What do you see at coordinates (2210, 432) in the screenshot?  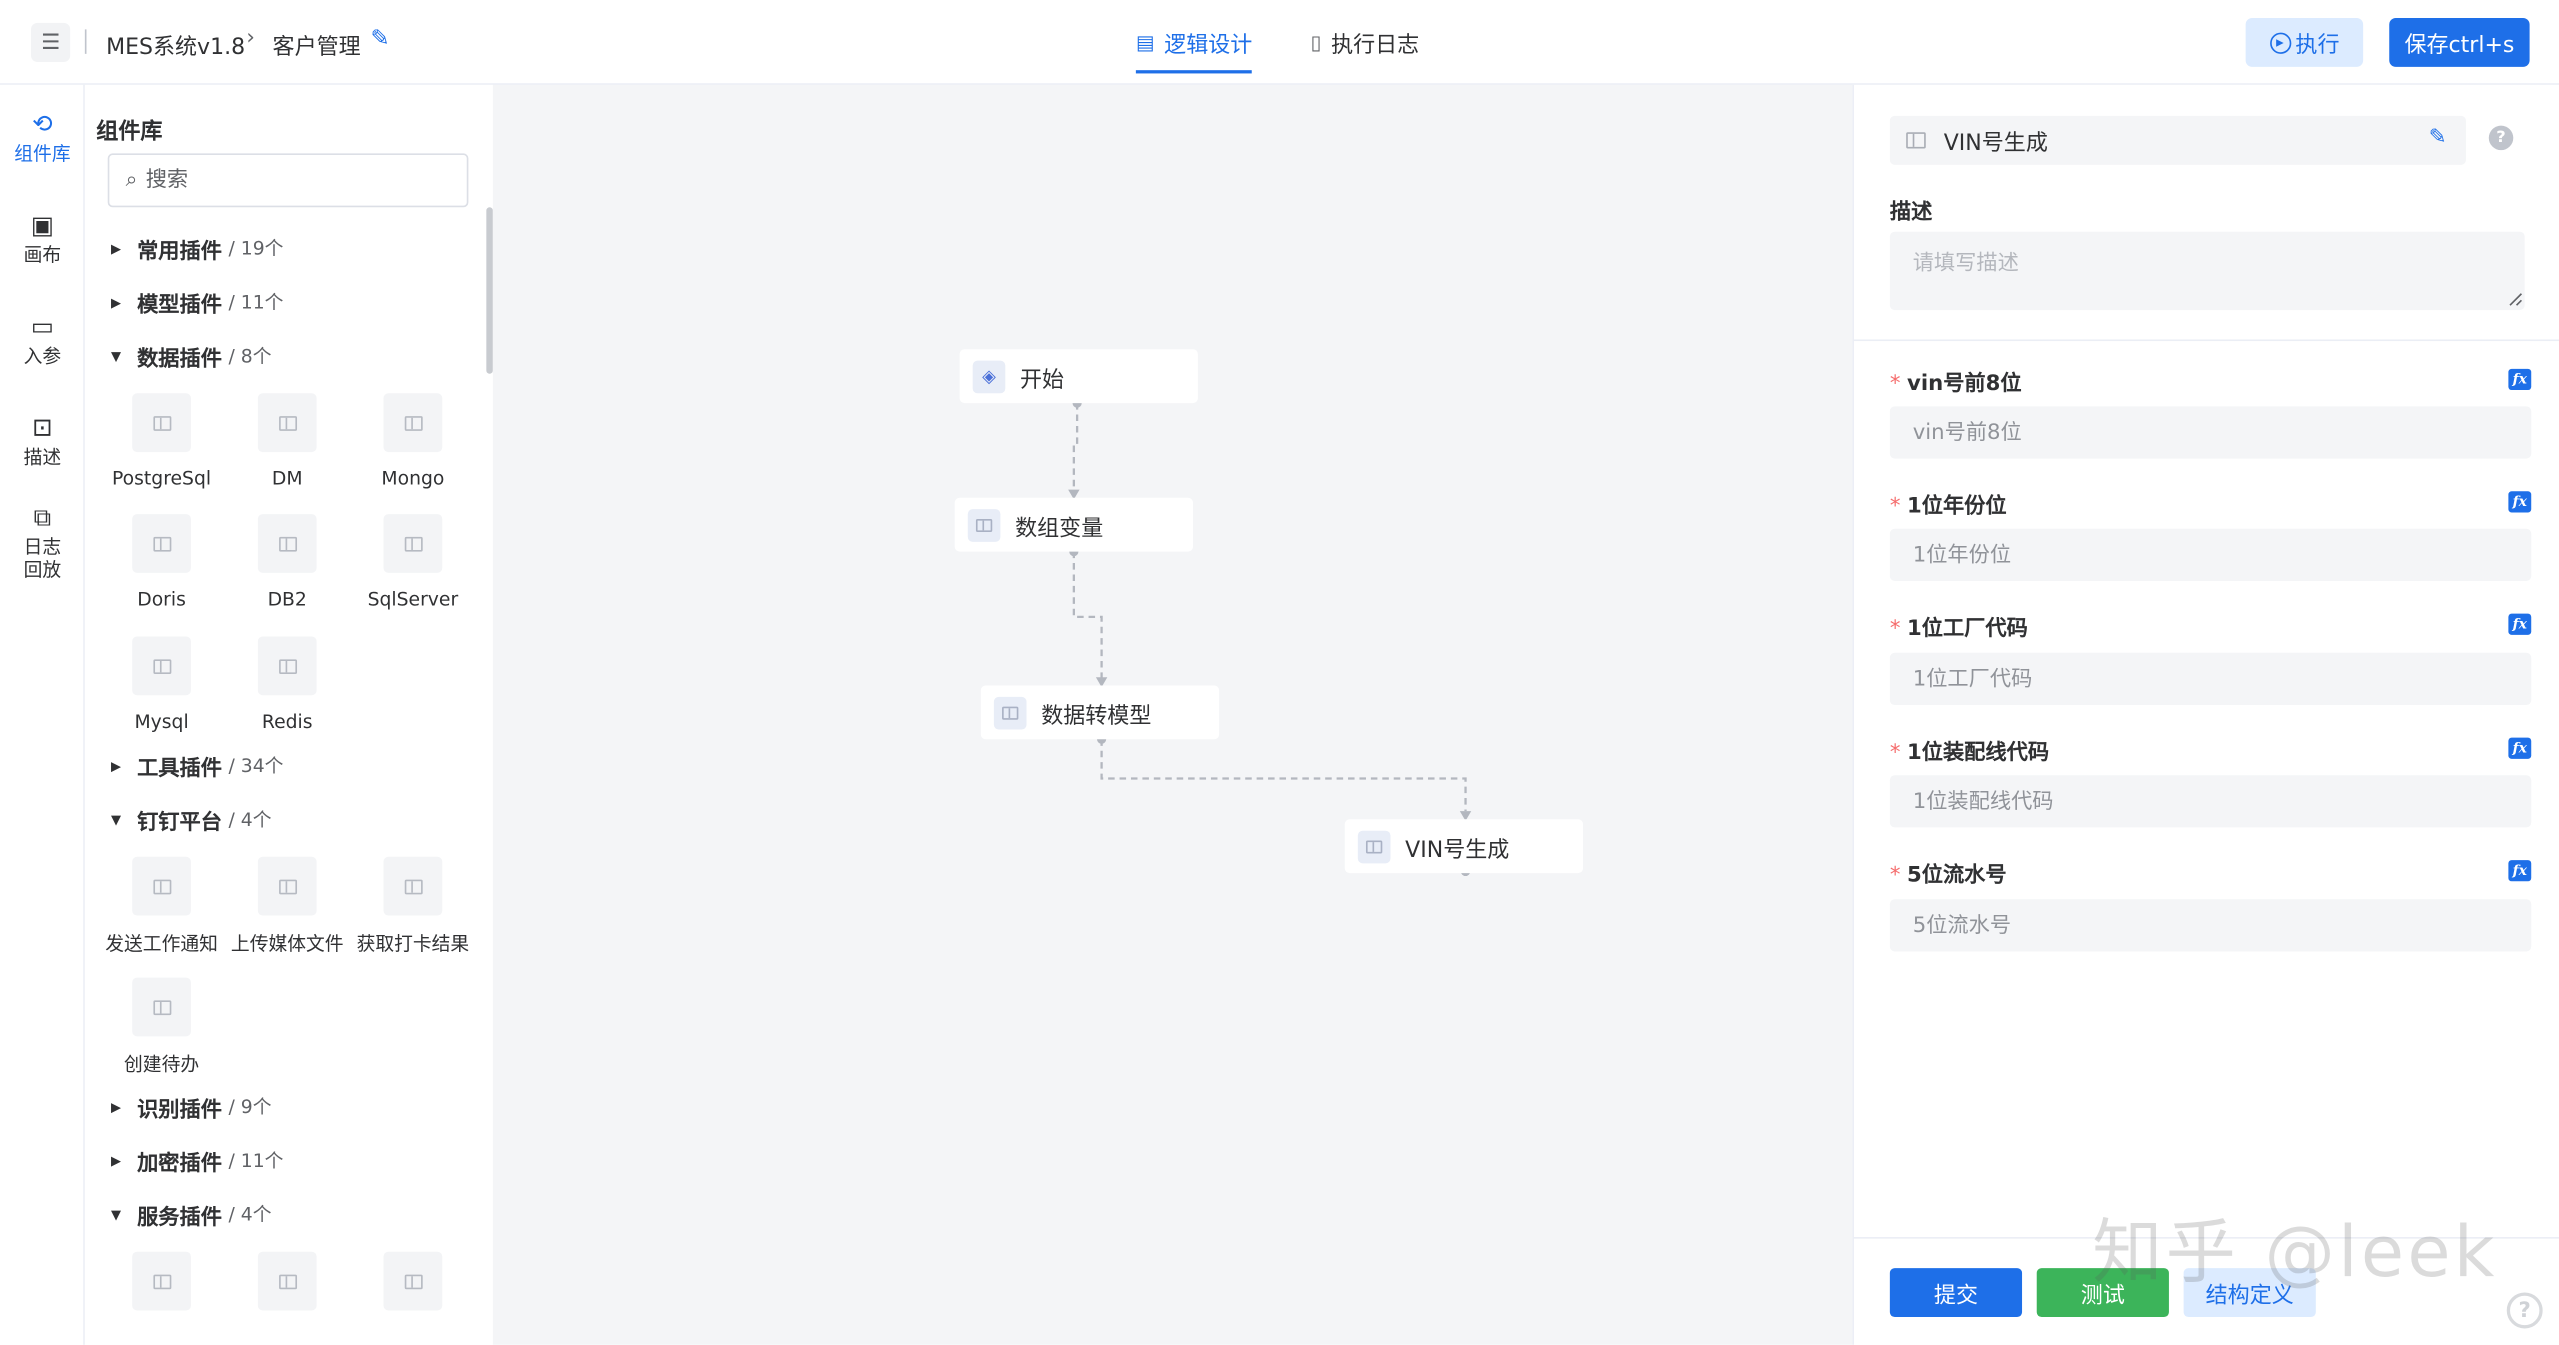 I see `vin-first8-input` at bounding box center [2210, 432].